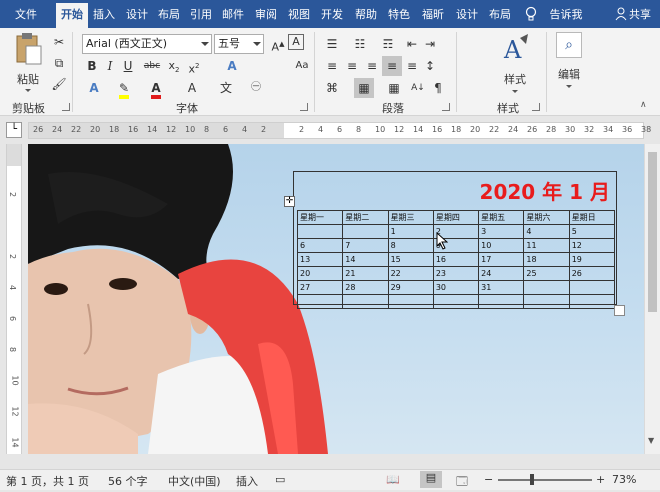 The height and width of the screenshot is (492, 660). What do you see at coordinates (372, 66) in the screenshot?
I see `align-right-icon: ≡` at bounding box center [372, 66].